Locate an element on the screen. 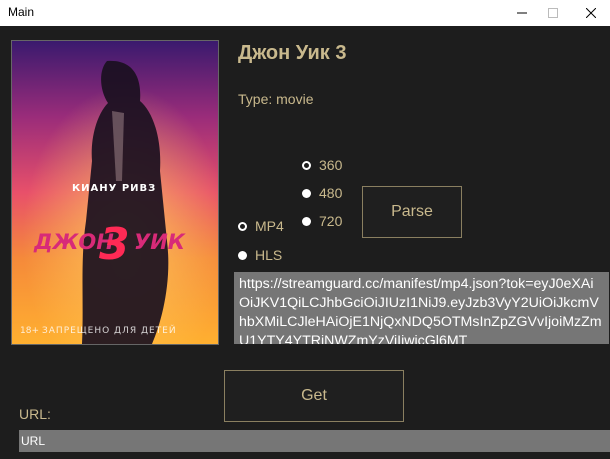 This screenshot has height=459, width=610. minimize-icon is located at coordinates (522, 13).